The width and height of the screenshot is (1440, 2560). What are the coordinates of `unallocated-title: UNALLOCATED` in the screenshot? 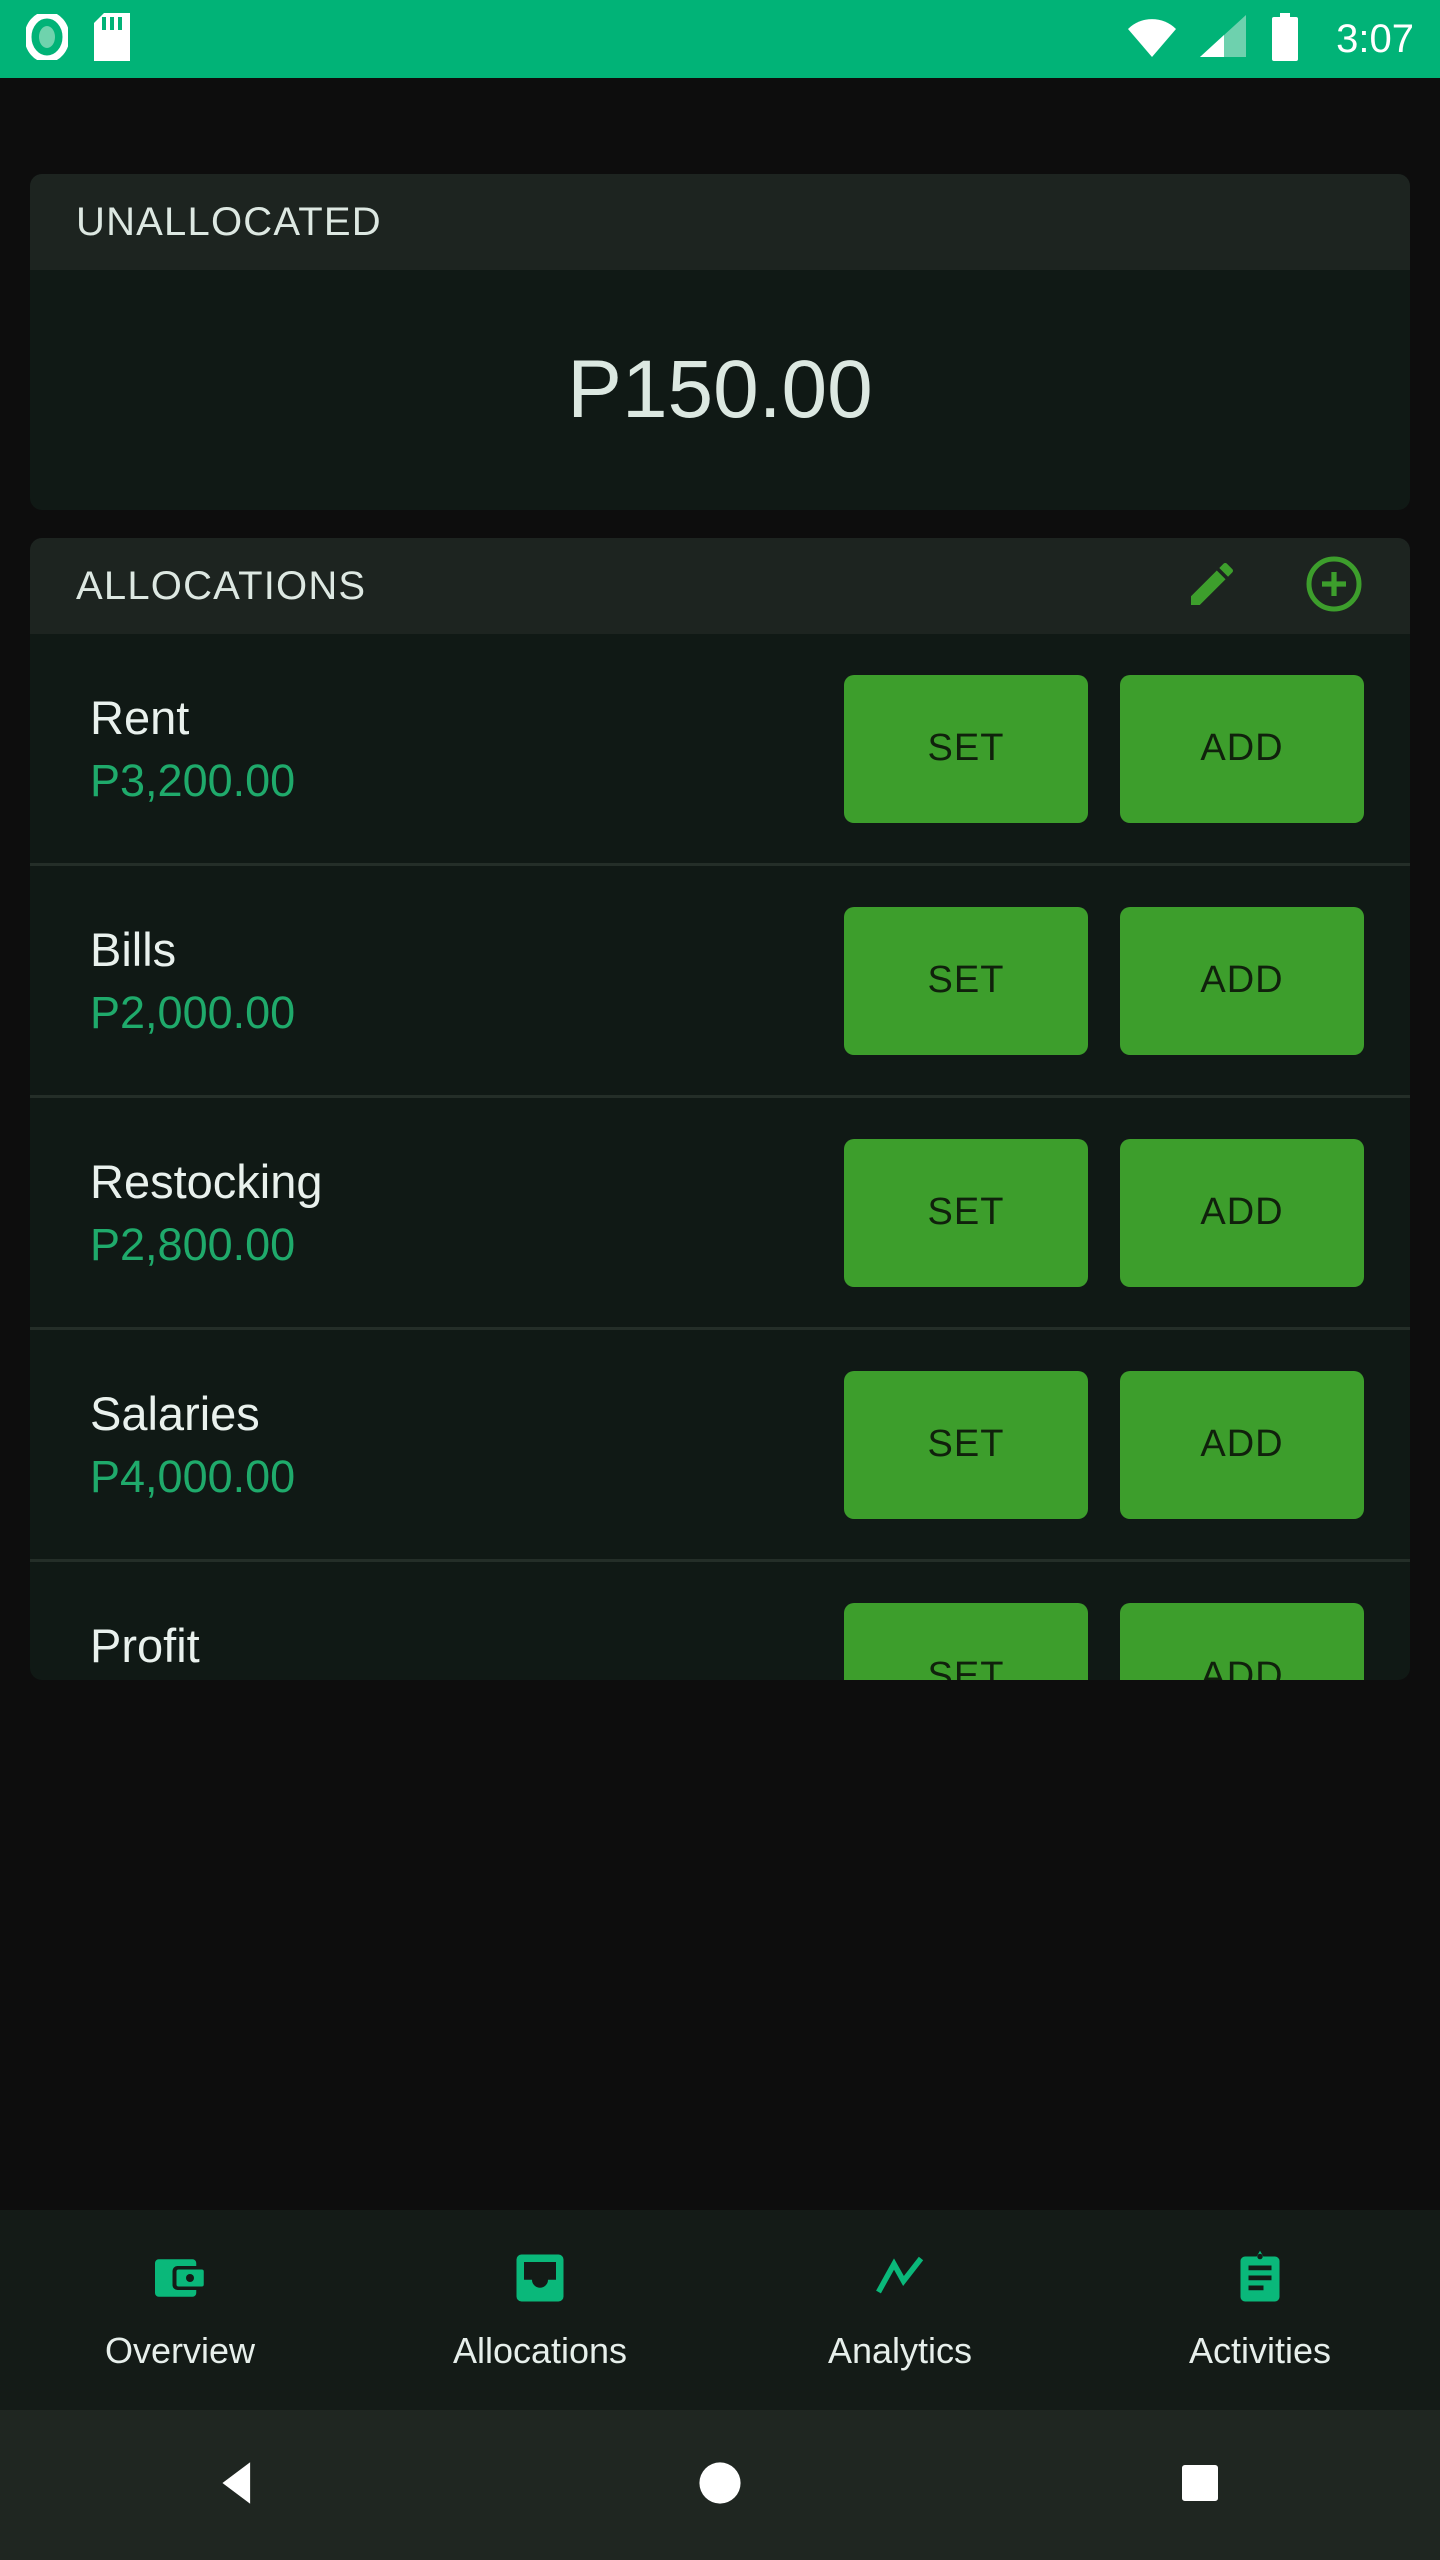 It's located at (229, 221).